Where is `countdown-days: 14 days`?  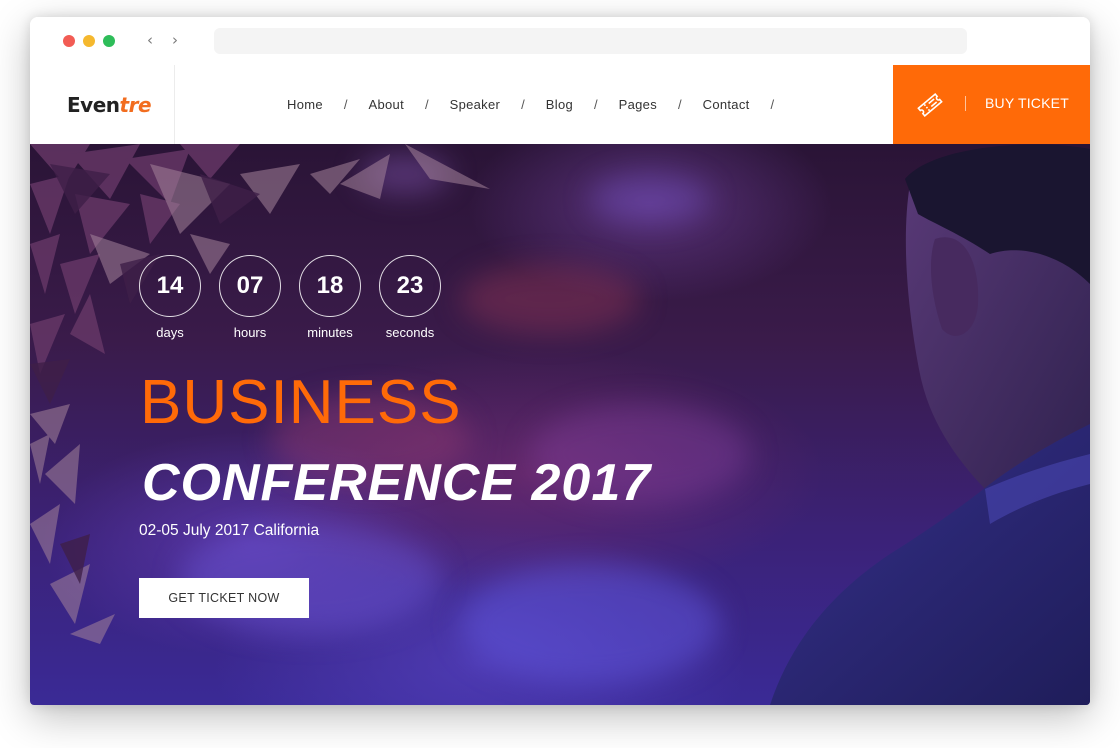
countdown-days: 14 days is located at coordinates (170, 297).